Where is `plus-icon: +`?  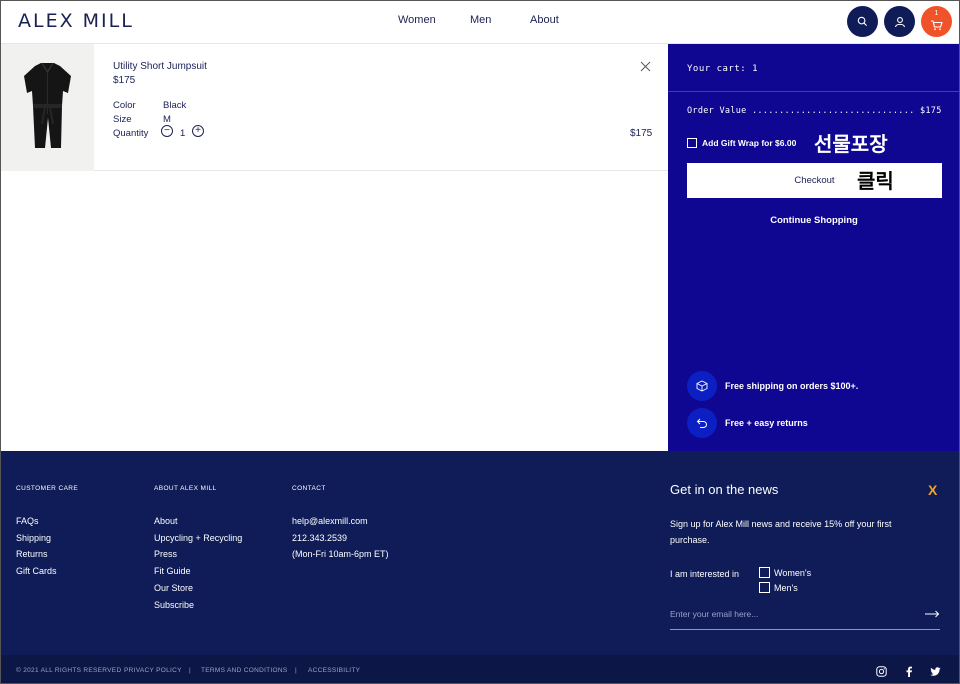 plus-icon: + is located at coordinates (198, 130).